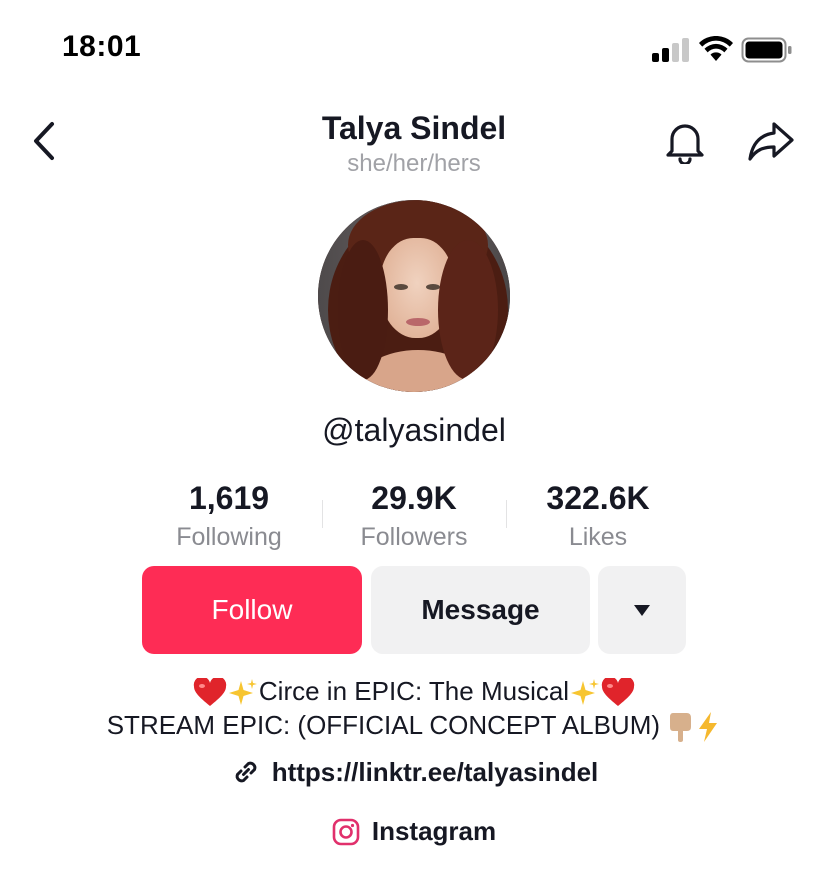 The width and height of the screenshot is (828, 881). What do you see at coordinates (414, 128) in the screenshot?
I see `profile-name-title: Talya Sindel` at bounding box center [414, 128].